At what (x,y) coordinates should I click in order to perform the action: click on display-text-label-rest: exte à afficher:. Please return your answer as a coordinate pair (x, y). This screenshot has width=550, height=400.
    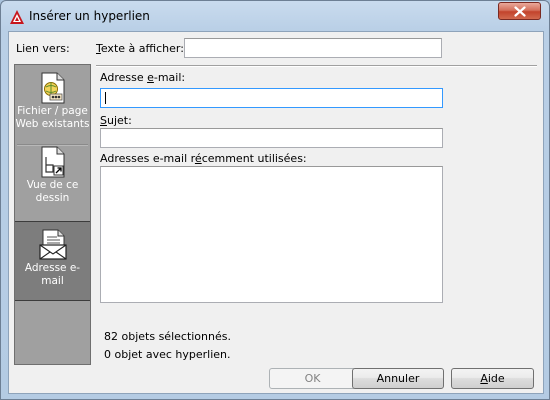
    Looking at the image, I should click on (142, 48).